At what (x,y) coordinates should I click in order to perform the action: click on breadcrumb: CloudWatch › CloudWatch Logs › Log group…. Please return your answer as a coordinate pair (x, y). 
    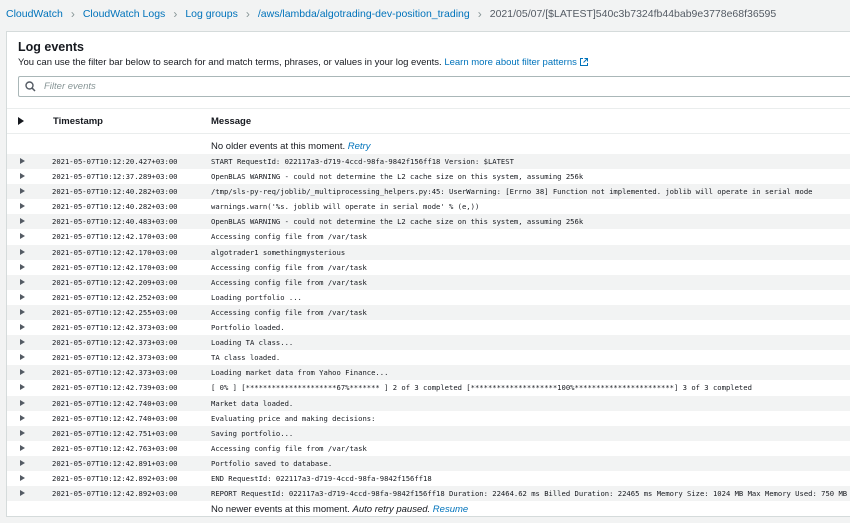
    Looking at the image, I should click on (425, 14).